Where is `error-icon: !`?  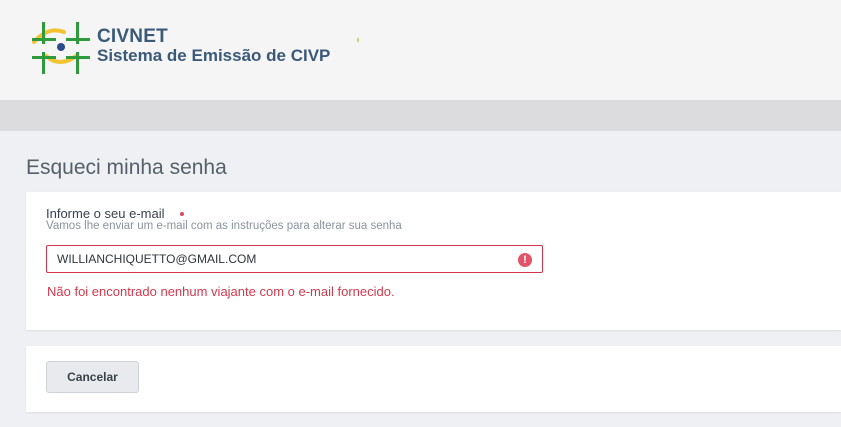
error-icon: ! is located at coordinates (525, 260).